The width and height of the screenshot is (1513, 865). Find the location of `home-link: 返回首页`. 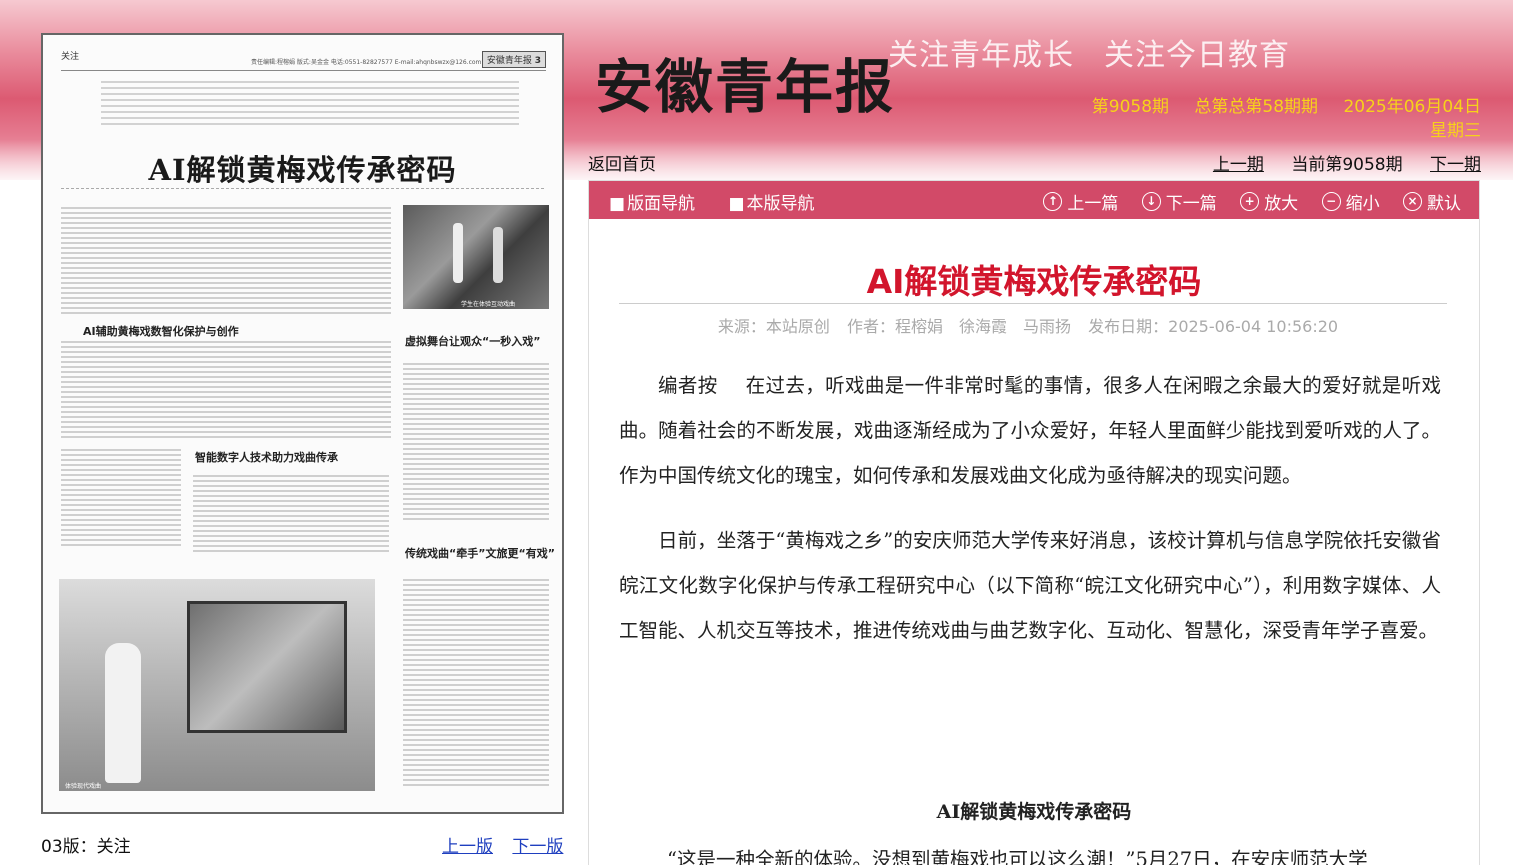

home-link: 返回首页 is located at coordinates (622, 162).